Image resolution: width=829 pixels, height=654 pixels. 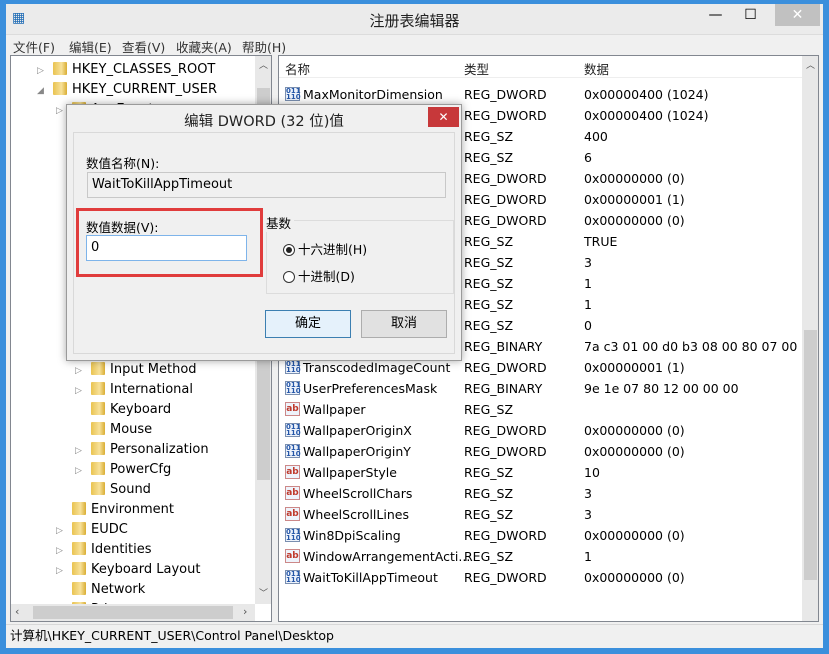 What do you see at coordinates (404, 324) in the screenshot?
I see `cancel-button: 取消` at bounding box center [404, 324].